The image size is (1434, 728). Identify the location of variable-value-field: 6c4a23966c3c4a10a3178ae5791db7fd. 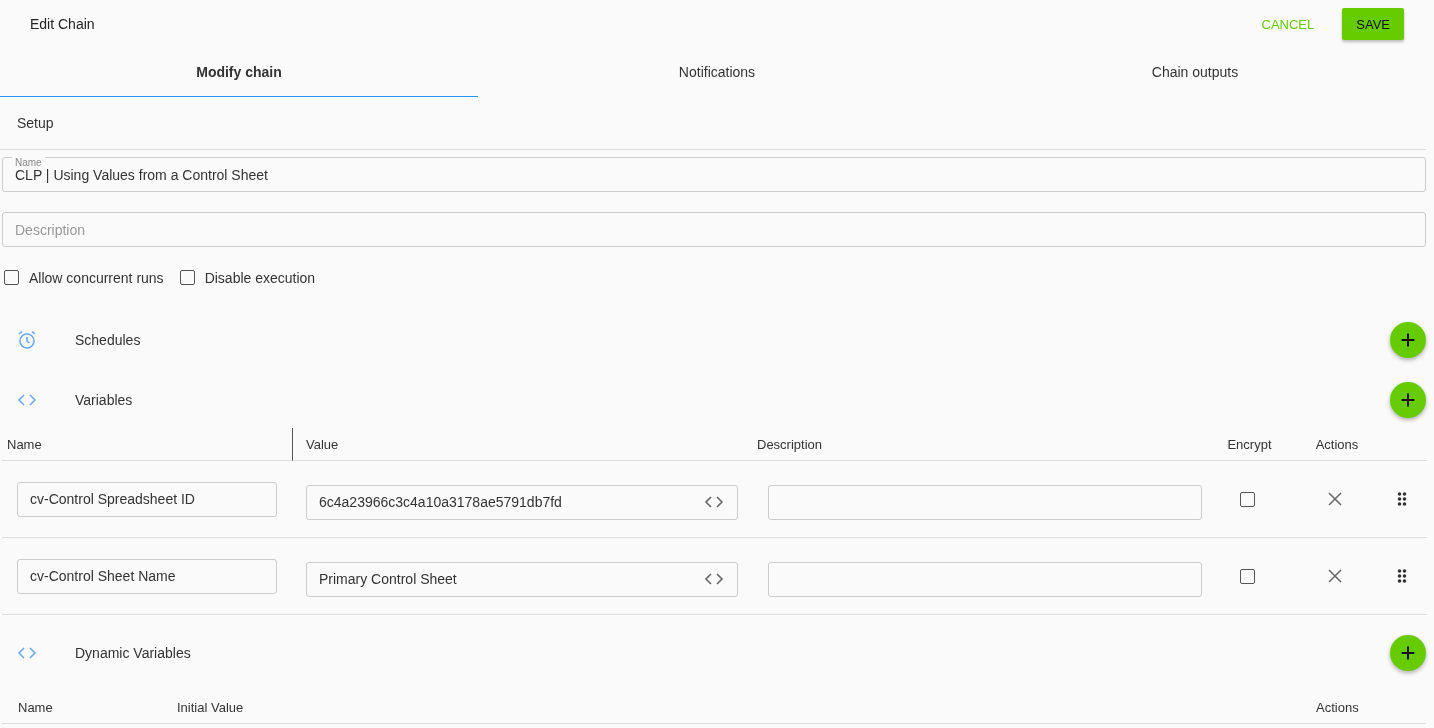
(522, 502).